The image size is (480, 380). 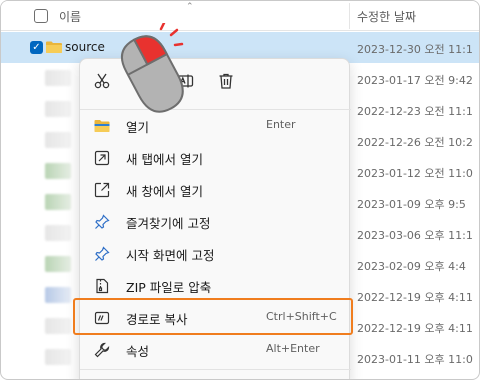 I want to click on name-column-header: 이름, so click(x=70, y=16).